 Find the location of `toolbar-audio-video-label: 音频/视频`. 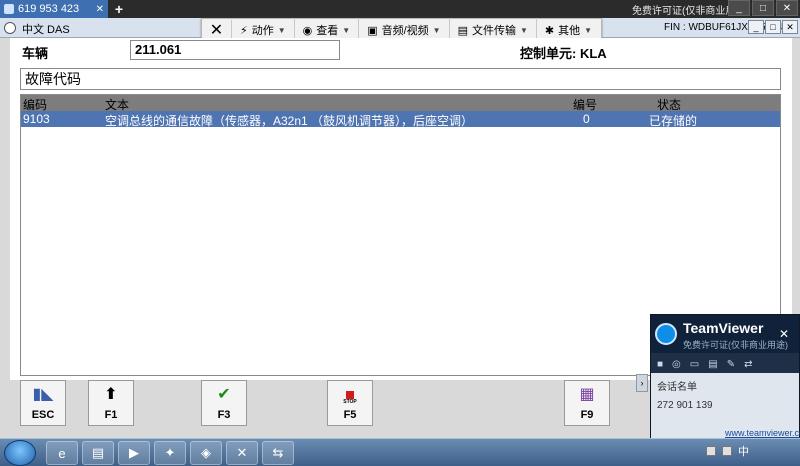

toolbar-audio-video-label: 音频/视频 is located at coordinates (405, 31).